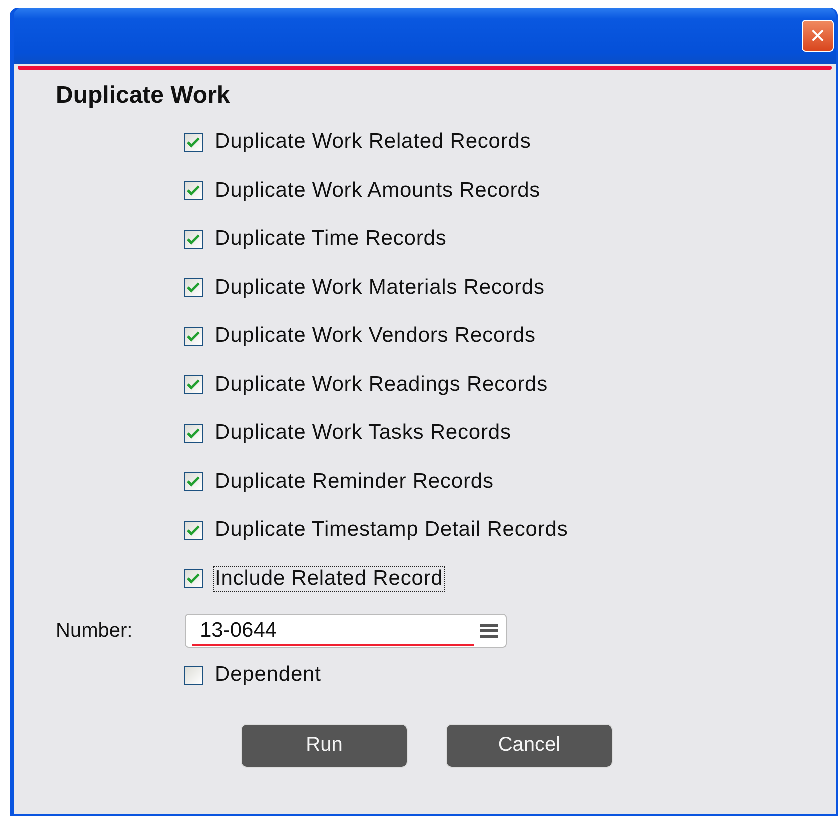 This screenshot has height=817, width=838. What do you see at coordinates (489, 631) in the screenshot?
I see `menu-icon` at bounding box center [489, 631].